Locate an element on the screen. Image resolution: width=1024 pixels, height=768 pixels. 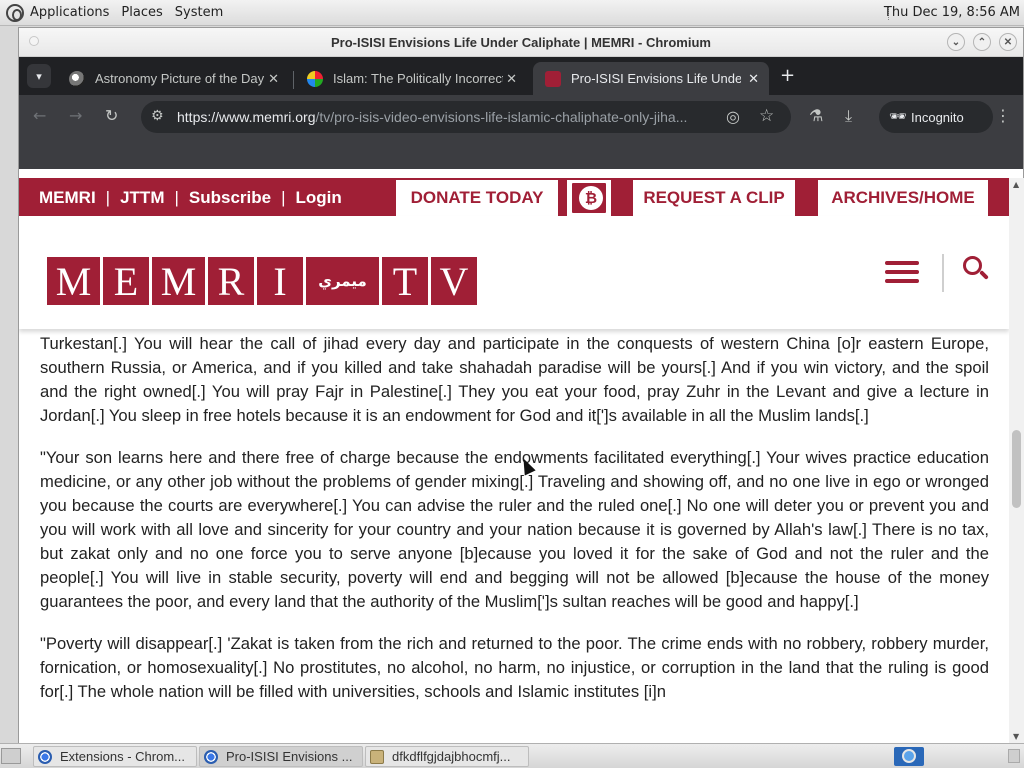
tab-apod: Astronomy Picture of the Day ✕ is located at coordinates (173, 78).